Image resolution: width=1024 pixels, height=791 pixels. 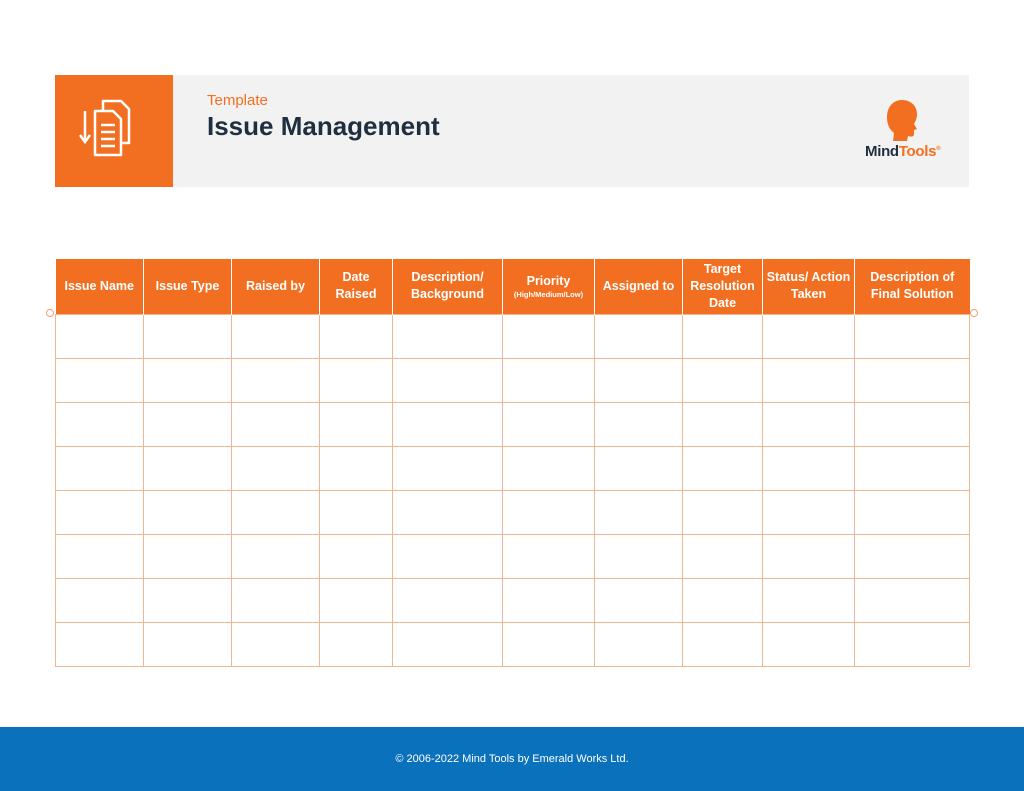 I want to click on documents-icon, so click(x=105, y=128).